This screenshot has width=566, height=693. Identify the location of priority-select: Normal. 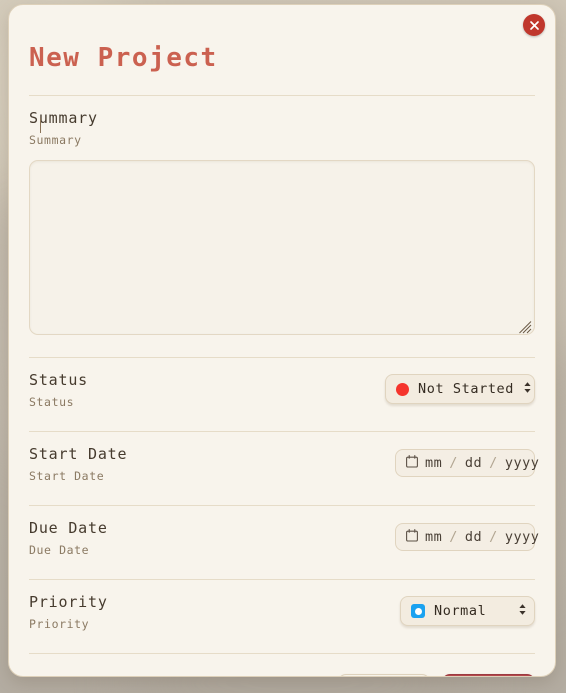
(467, 611).